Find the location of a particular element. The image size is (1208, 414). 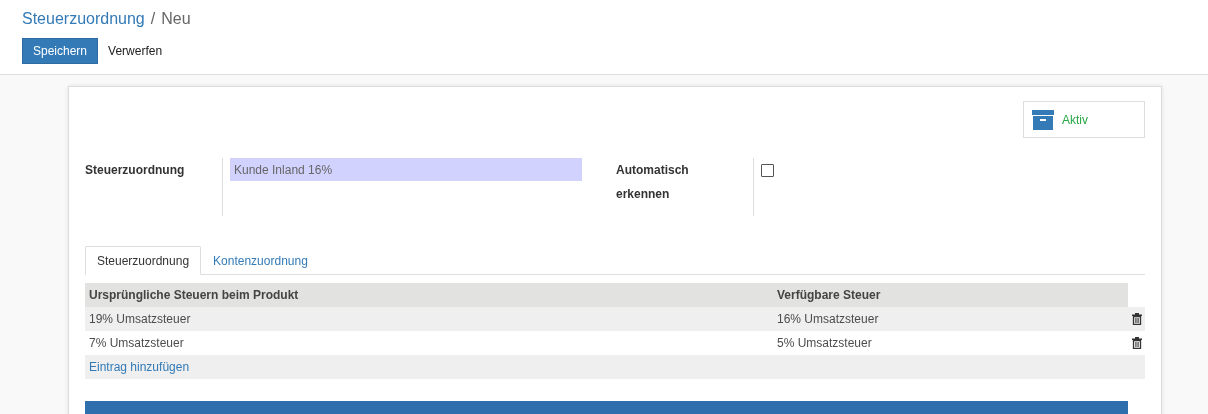

field-label: Automatisch erkennen is located at coordinates (653, 182).